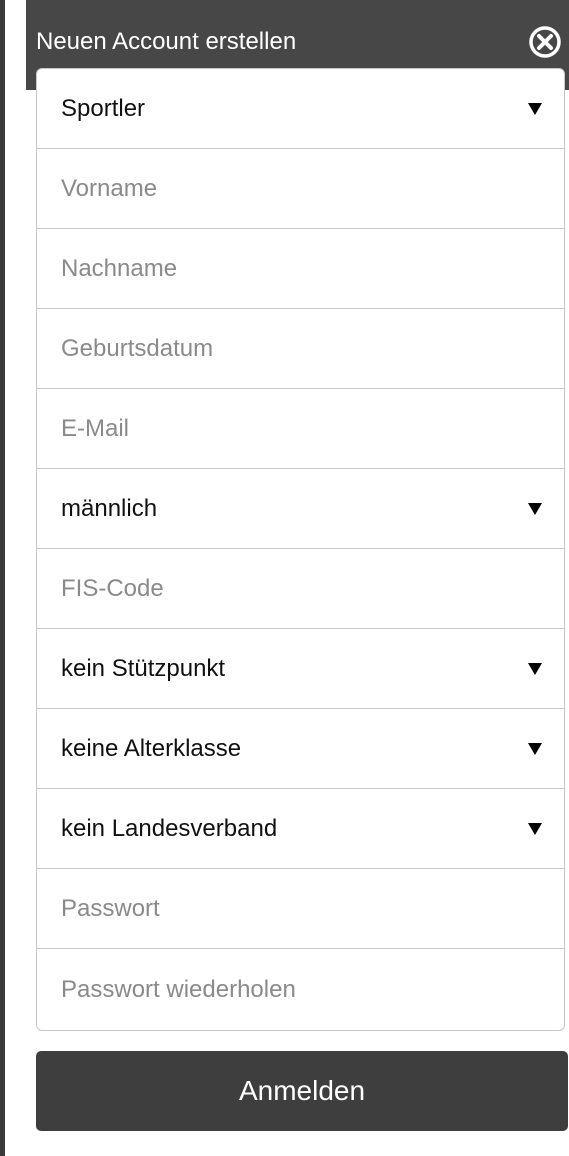  I want to click on fis-code-row, so click(300, 589).